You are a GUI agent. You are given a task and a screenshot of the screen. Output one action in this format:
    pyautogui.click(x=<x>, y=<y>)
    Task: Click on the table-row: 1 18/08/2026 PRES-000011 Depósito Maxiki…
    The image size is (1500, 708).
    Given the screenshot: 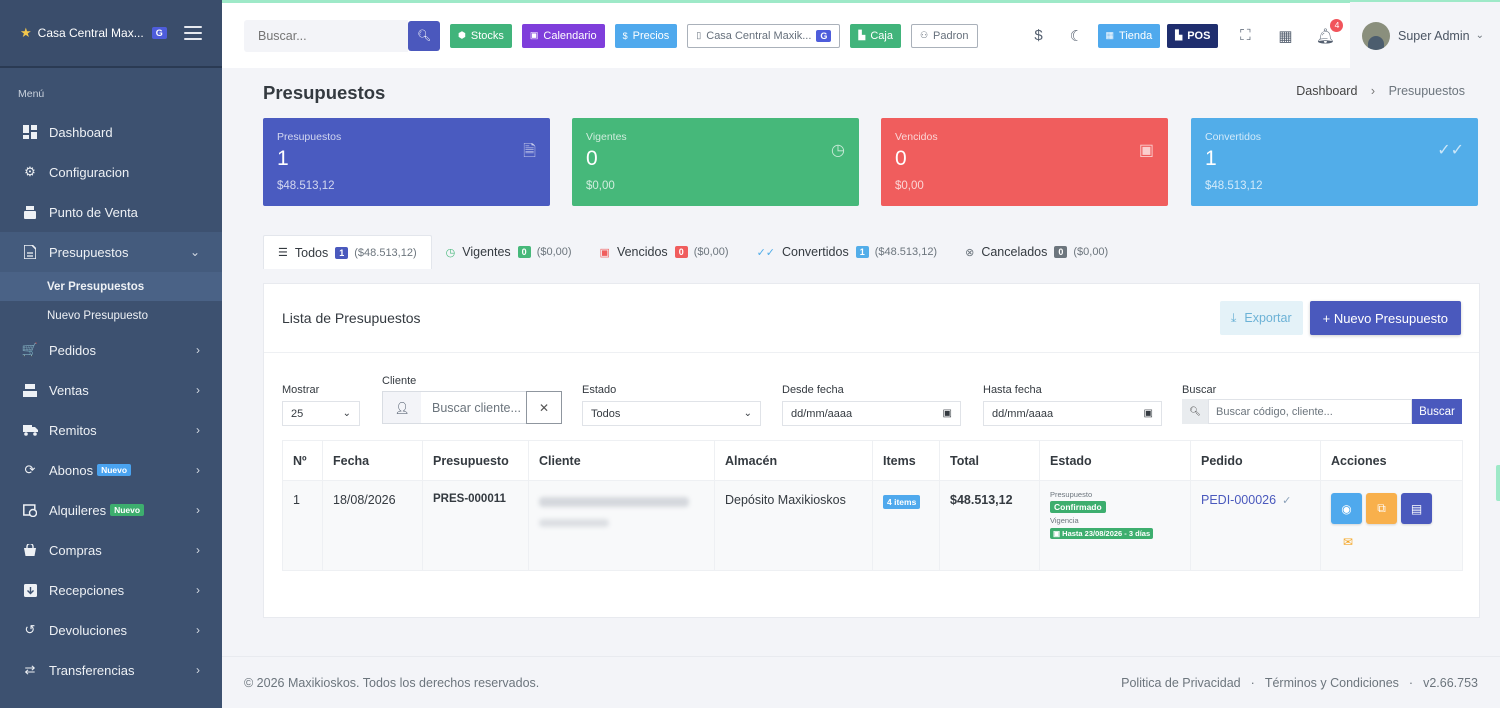 What is the action you would take?
    pyautogui.click(x=872, y=525)
    